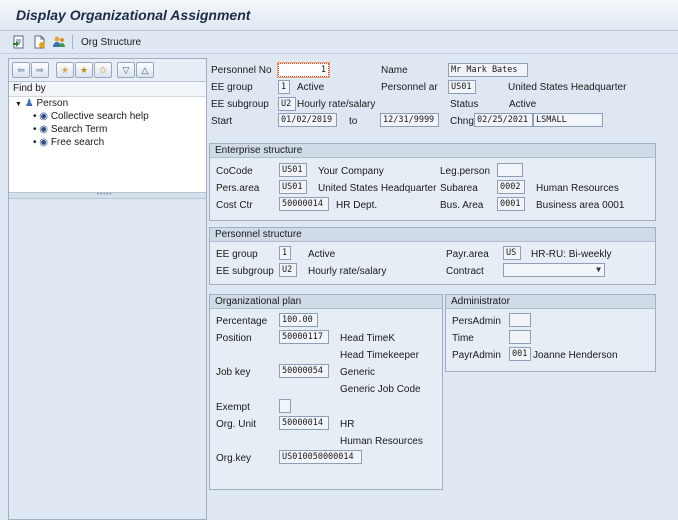  What do you see at coordinates (339, 42) in the screenshot?
I see `application-toolbar: Org Structure` at bounding box center [339, 42].